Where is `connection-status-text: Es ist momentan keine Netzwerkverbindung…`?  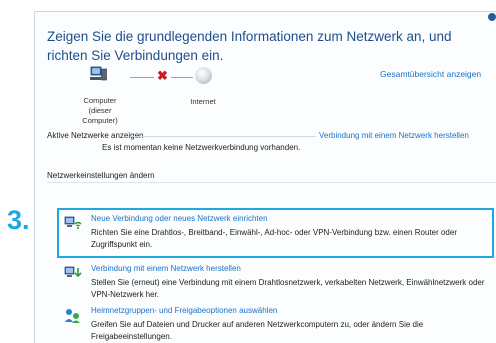
connection-status-text: Es ist momentan keine Netzwerkverbindung… is located at coordinates (201, 147).